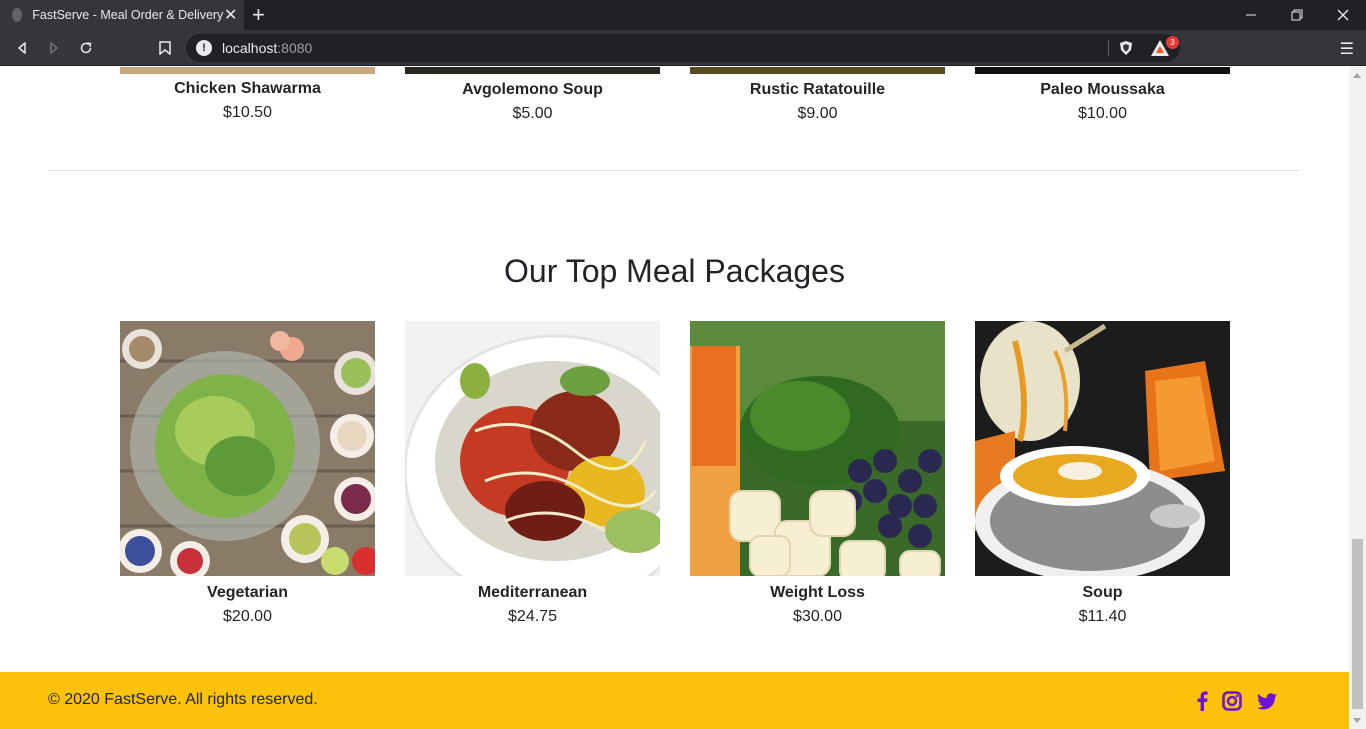  I want to click on meal-card: Avgolemono Soup $5.00, so click(532, 102).